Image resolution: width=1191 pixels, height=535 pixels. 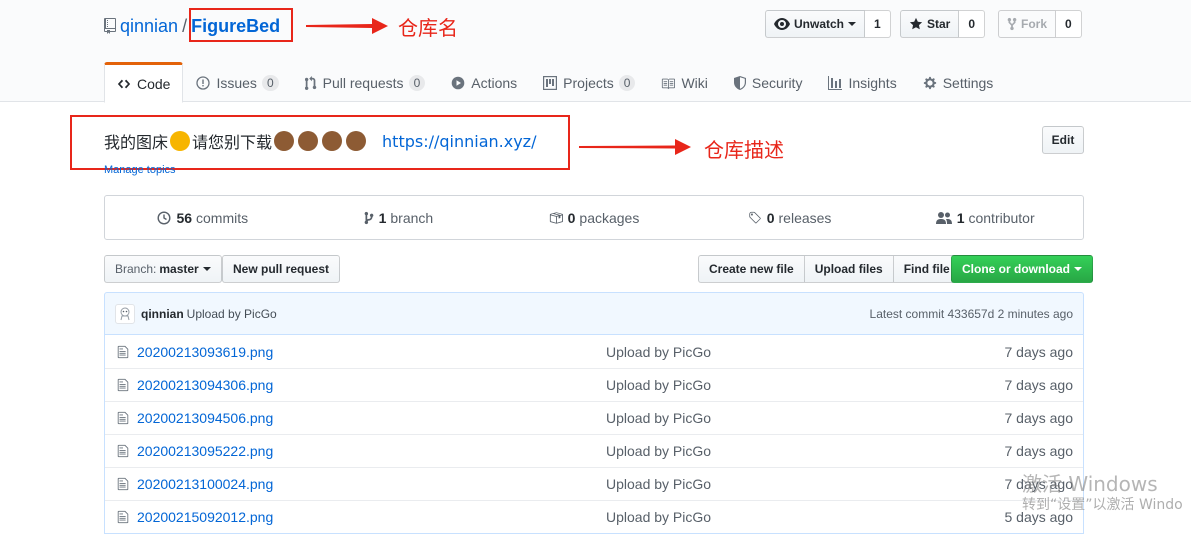 What do you see at coordinates (320, 141) in the screenshot?
I see `repo-description: 我的图床 请您别下载 https://qinnian.xyz/` at bounding box center [320, 141].